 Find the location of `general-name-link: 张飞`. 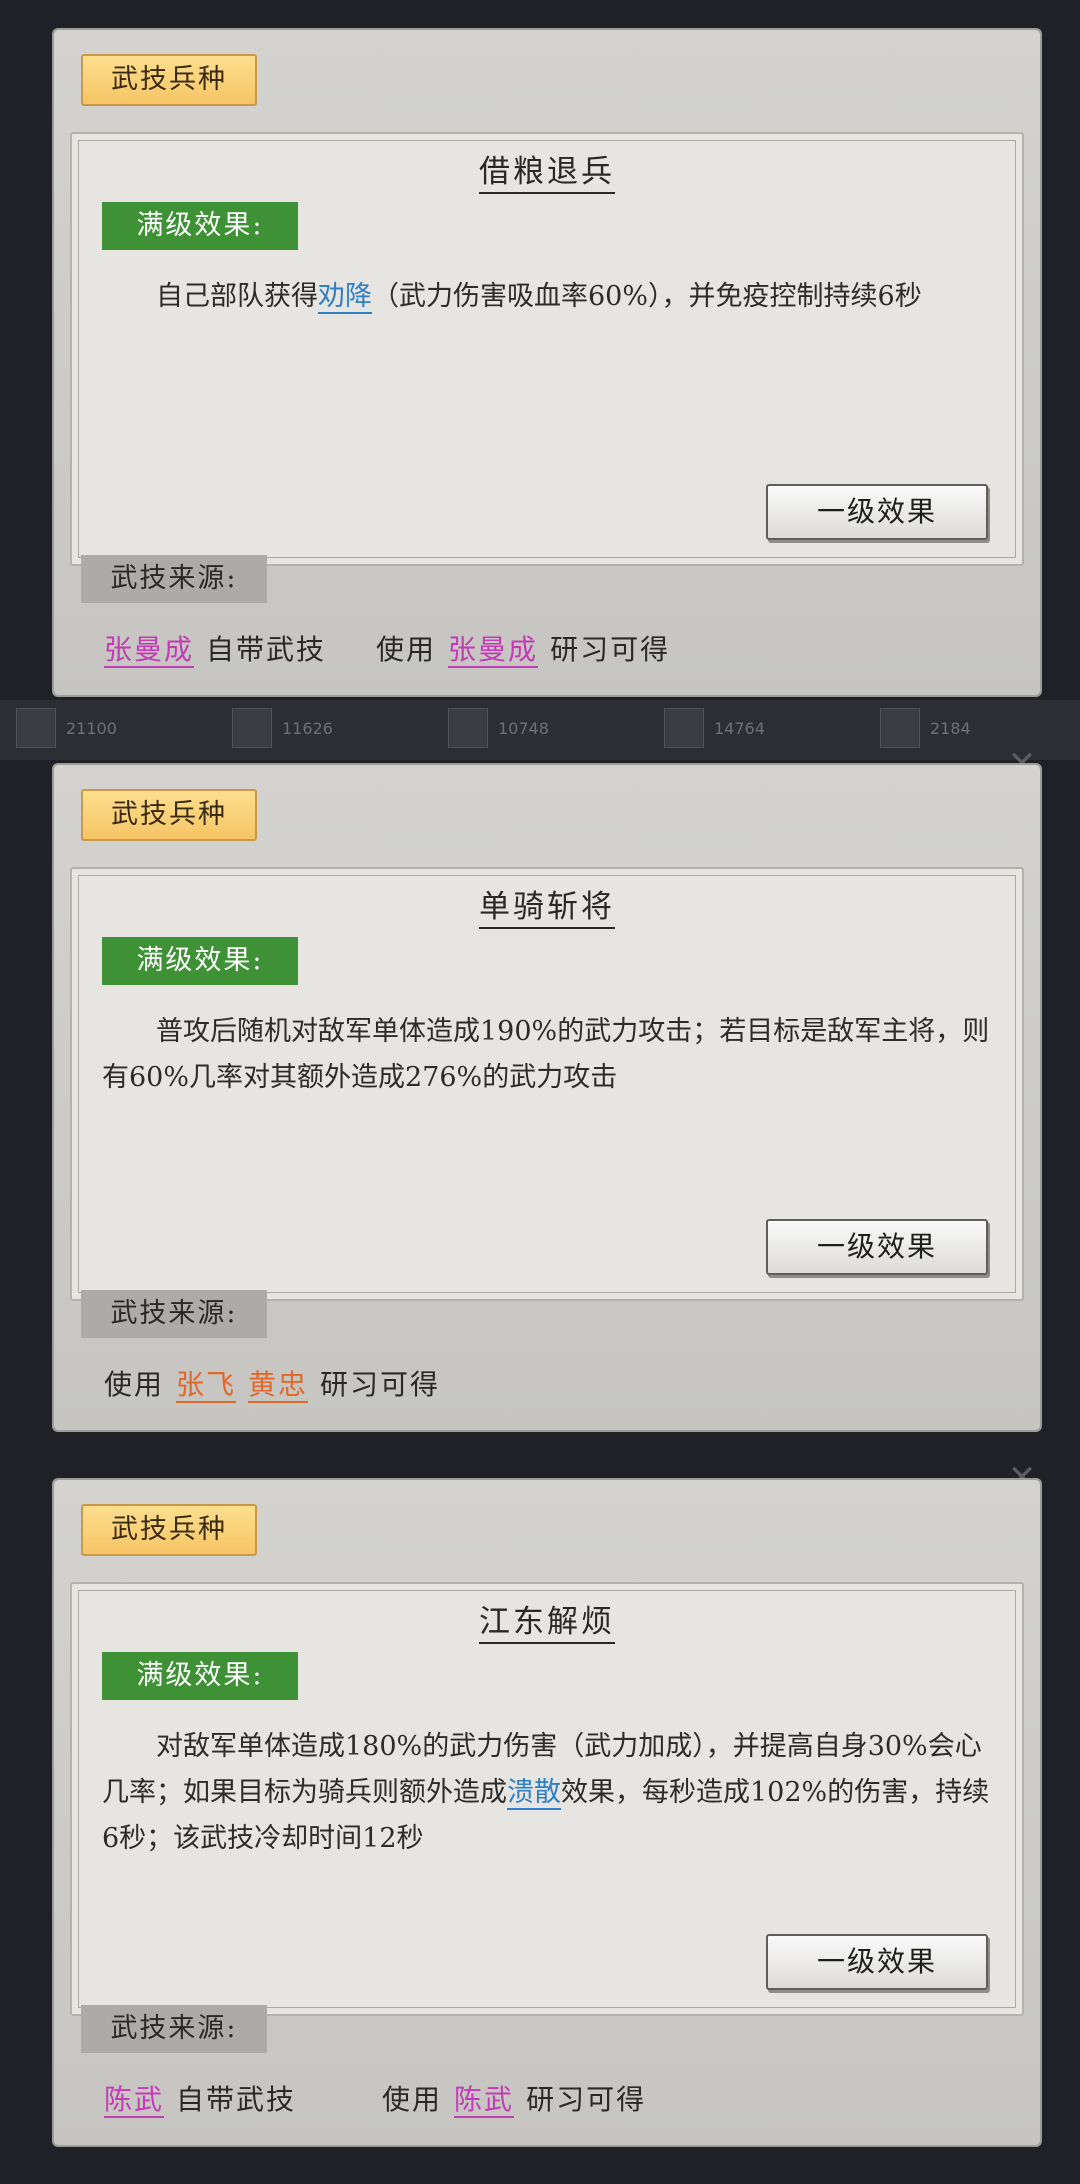

general-name-link: 张飞 is located at coordinates (206, 1385).